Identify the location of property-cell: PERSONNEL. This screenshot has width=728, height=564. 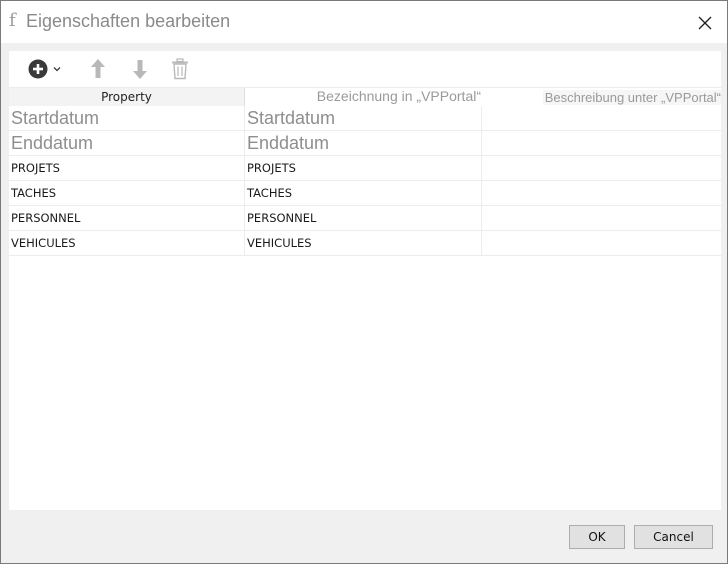
(127, 218).